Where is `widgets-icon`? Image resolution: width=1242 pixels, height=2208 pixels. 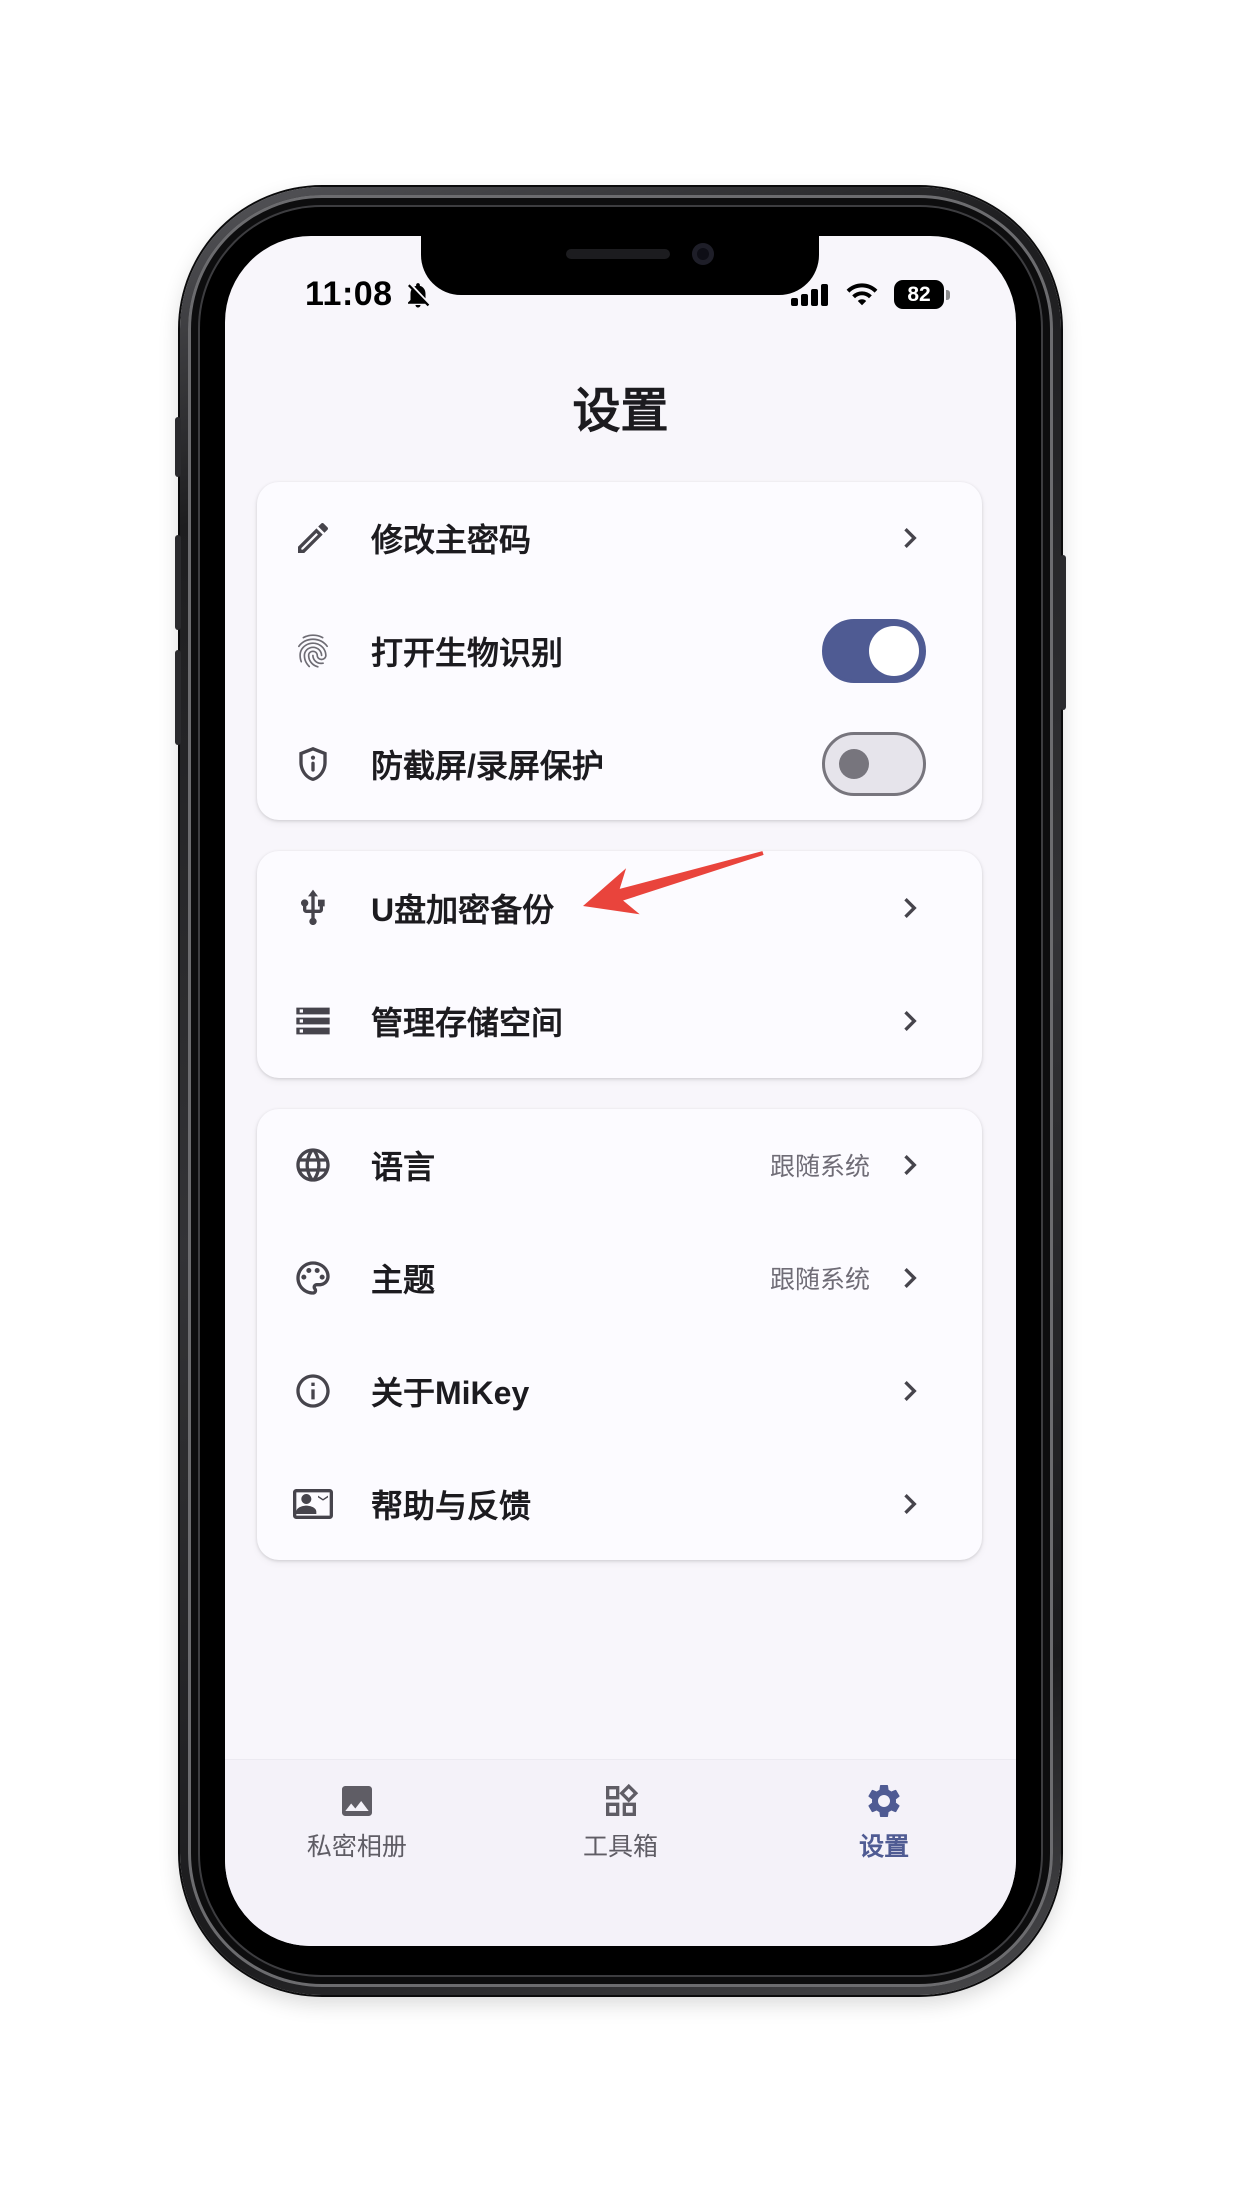 widgets-icon is located at coordinates (621, 1799).